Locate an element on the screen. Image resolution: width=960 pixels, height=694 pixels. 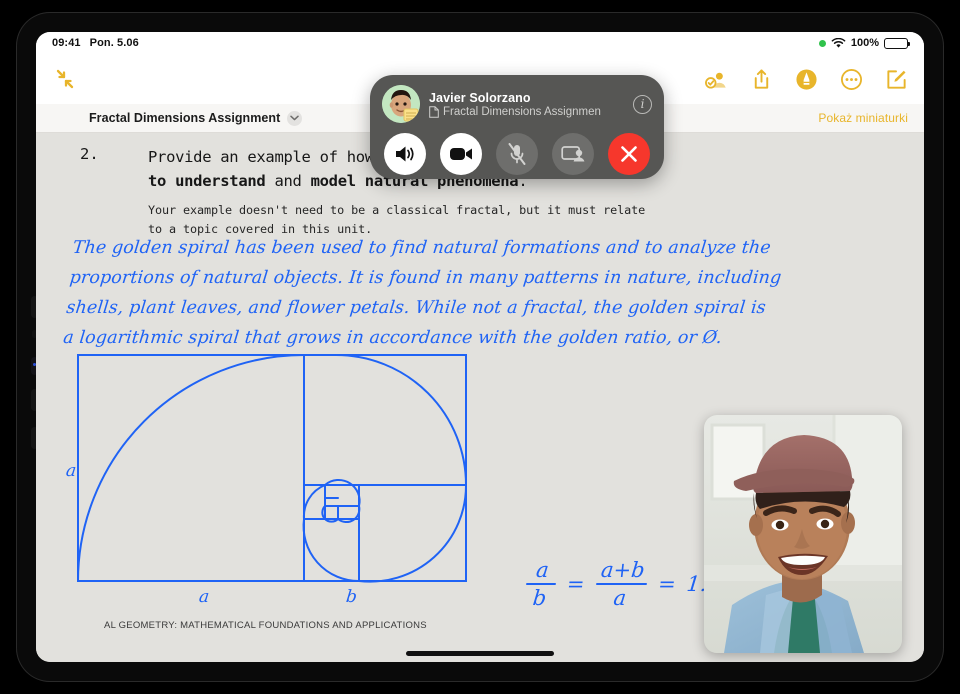
battery-icon is located at coordinates (897, 43).